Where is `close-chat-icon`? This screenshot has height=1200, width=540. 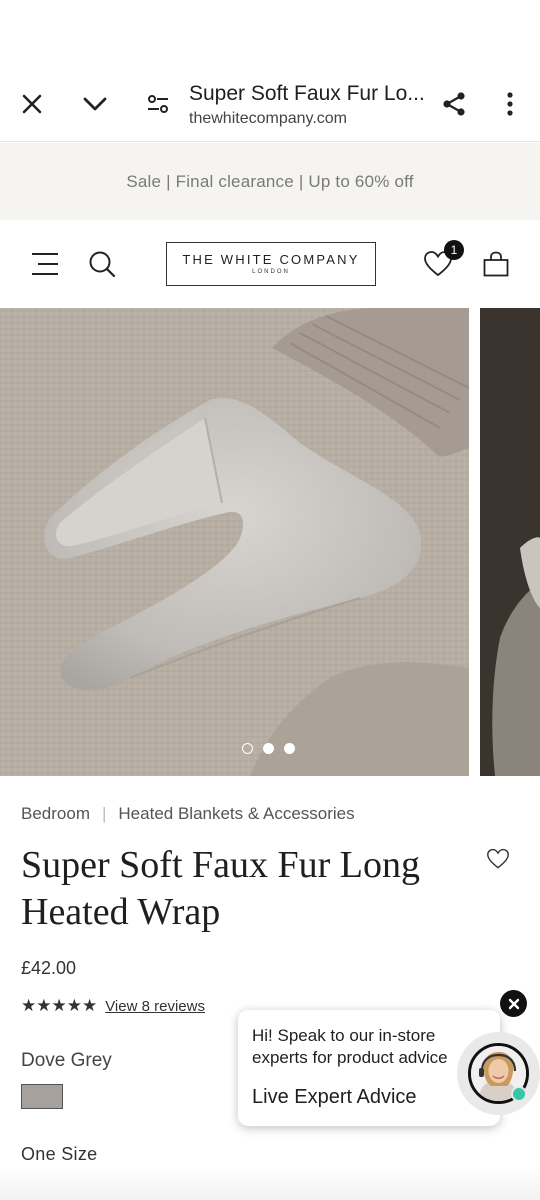
close-chat-icon is located at coordinates (513, 1003).